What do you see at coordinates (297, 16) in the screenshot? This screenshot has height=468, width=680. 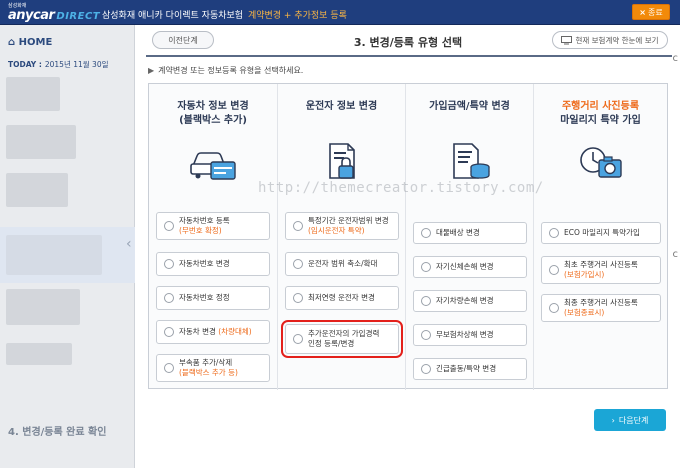 I see `brand-subtitle: 계약변경 + 추가정보 등록` at bounding box center [297, 16].